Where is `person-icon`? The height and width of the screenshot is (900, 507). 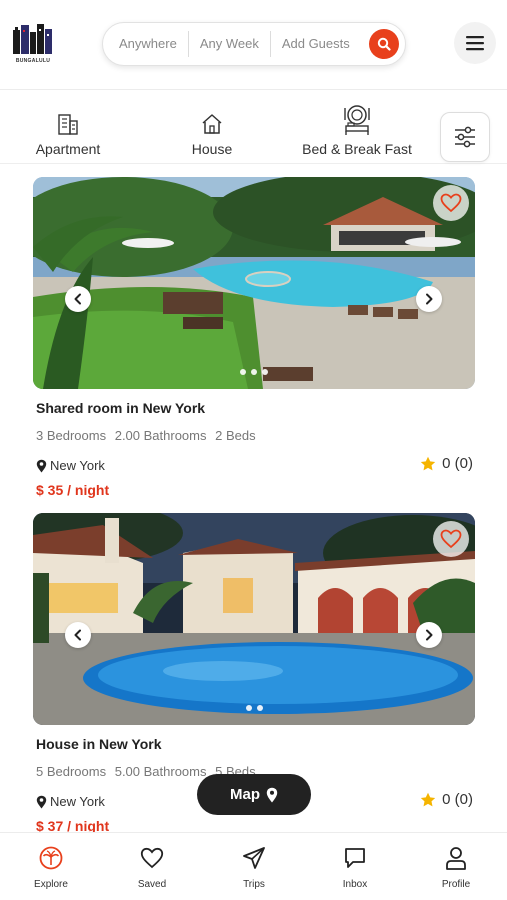 person-icon is located at coordinates (456, 858).